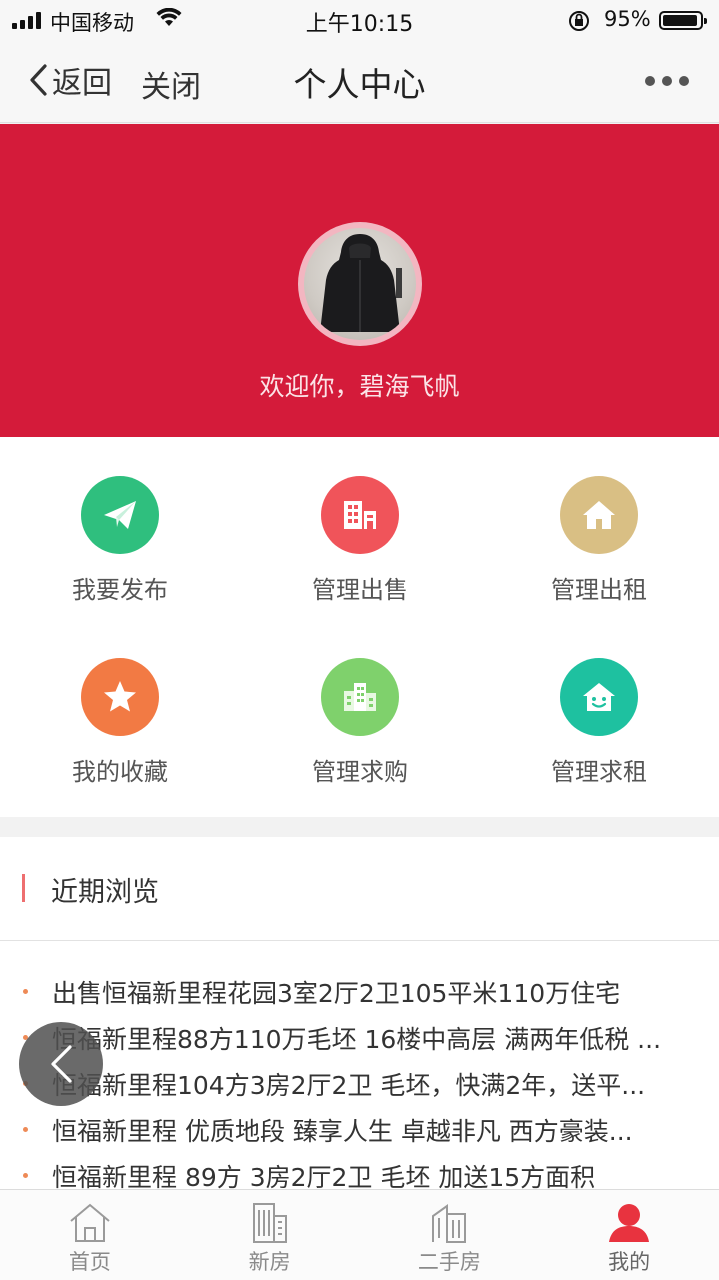 Image resolution: width=719 pixels, height=1280 pixels. I want to click on new-building-icon, so click(270, 1222).